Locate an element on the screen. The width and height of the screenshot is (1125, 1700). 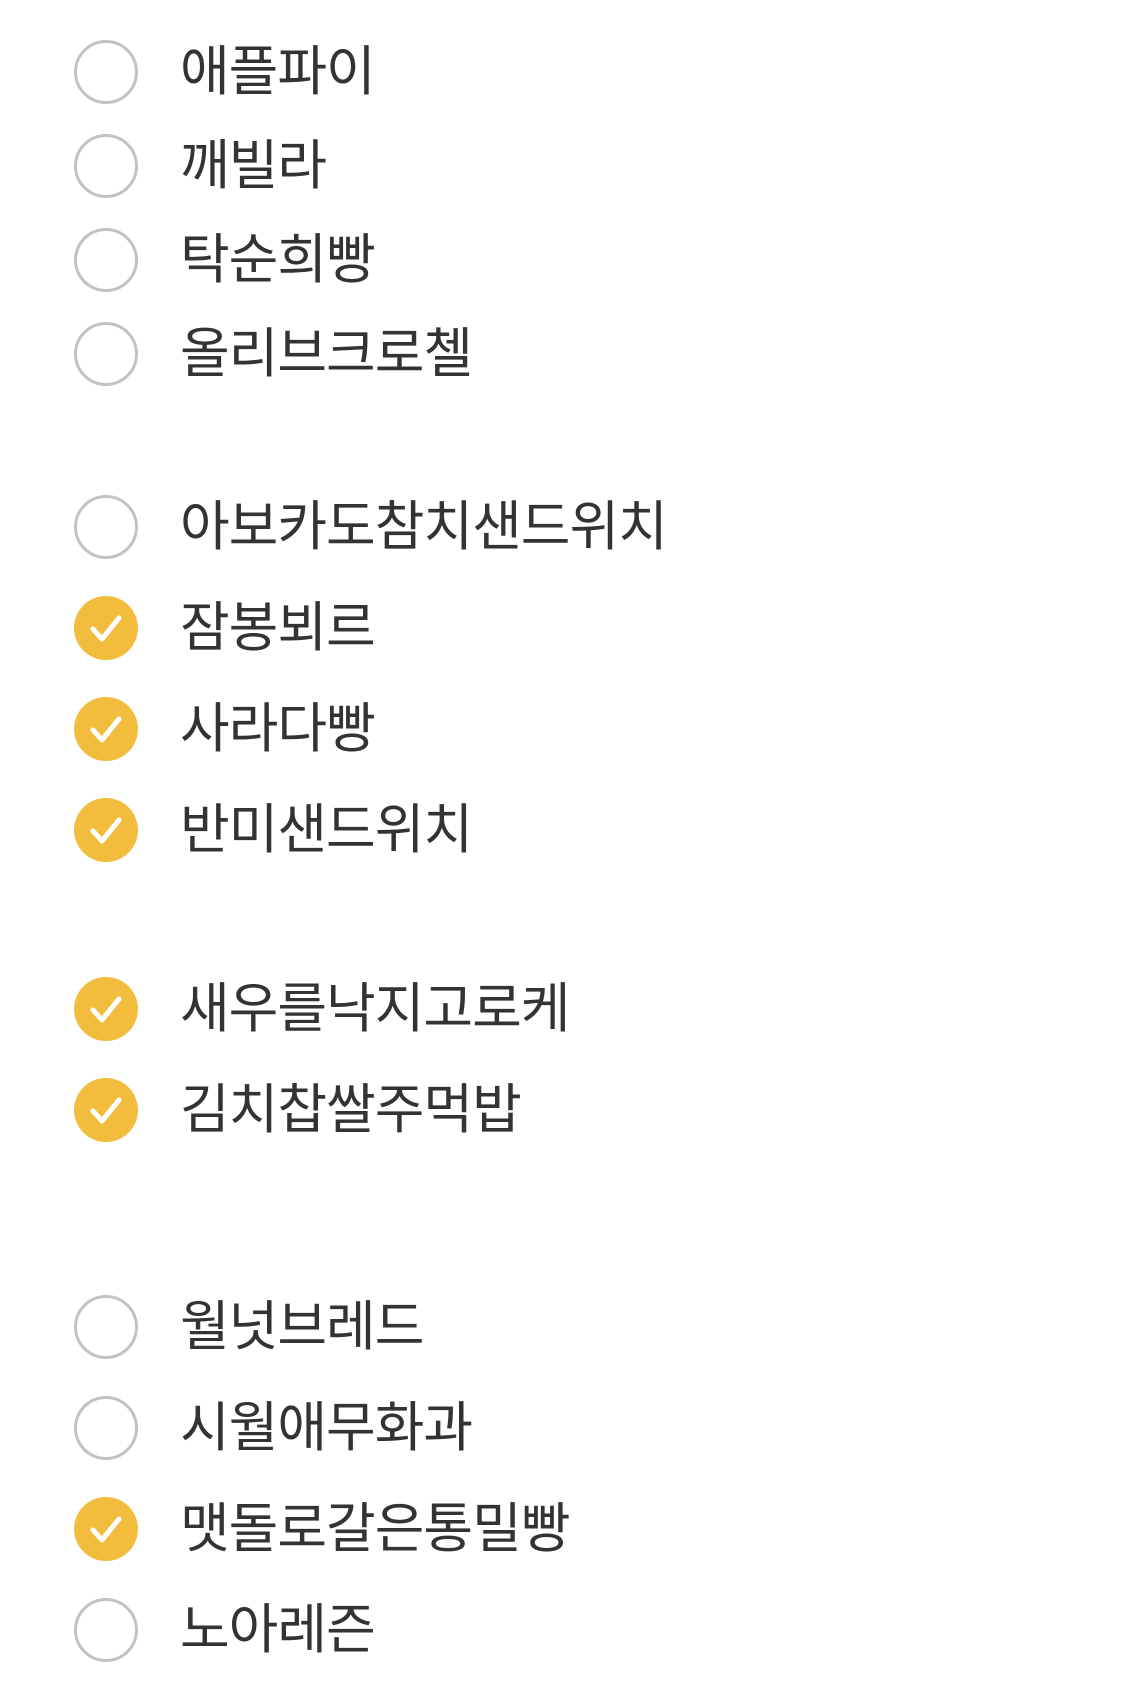
item-label: 반미샌드위치 is located at coordinates (326, 829).